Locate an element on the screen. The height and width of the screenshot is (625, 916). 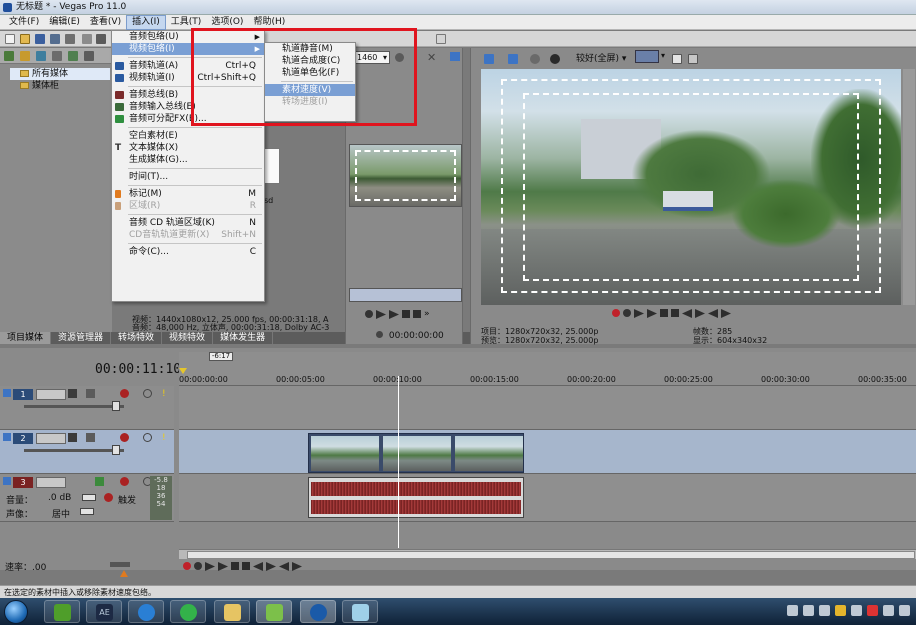
video-output-icon is located at coordinates (513, 59).